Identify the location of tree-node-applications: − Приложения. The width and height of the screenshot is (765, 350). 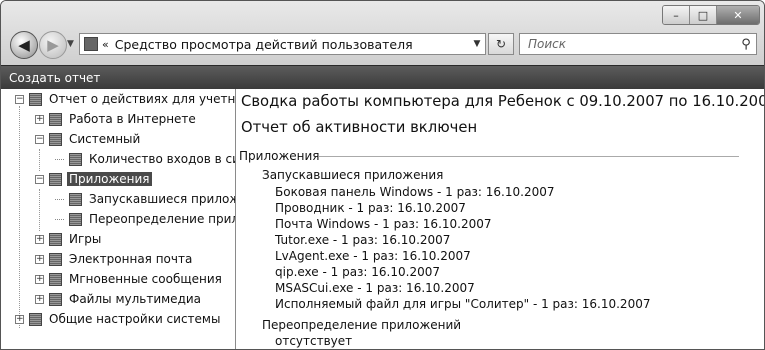
(93, 179).